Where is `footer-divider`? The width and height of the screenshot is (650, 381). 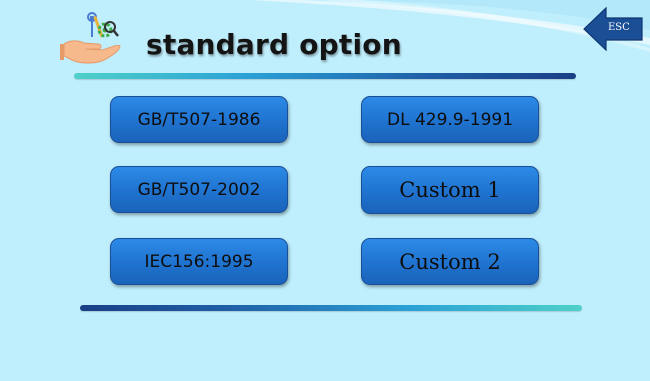 footer-divider is located at coordinates (331, 308).